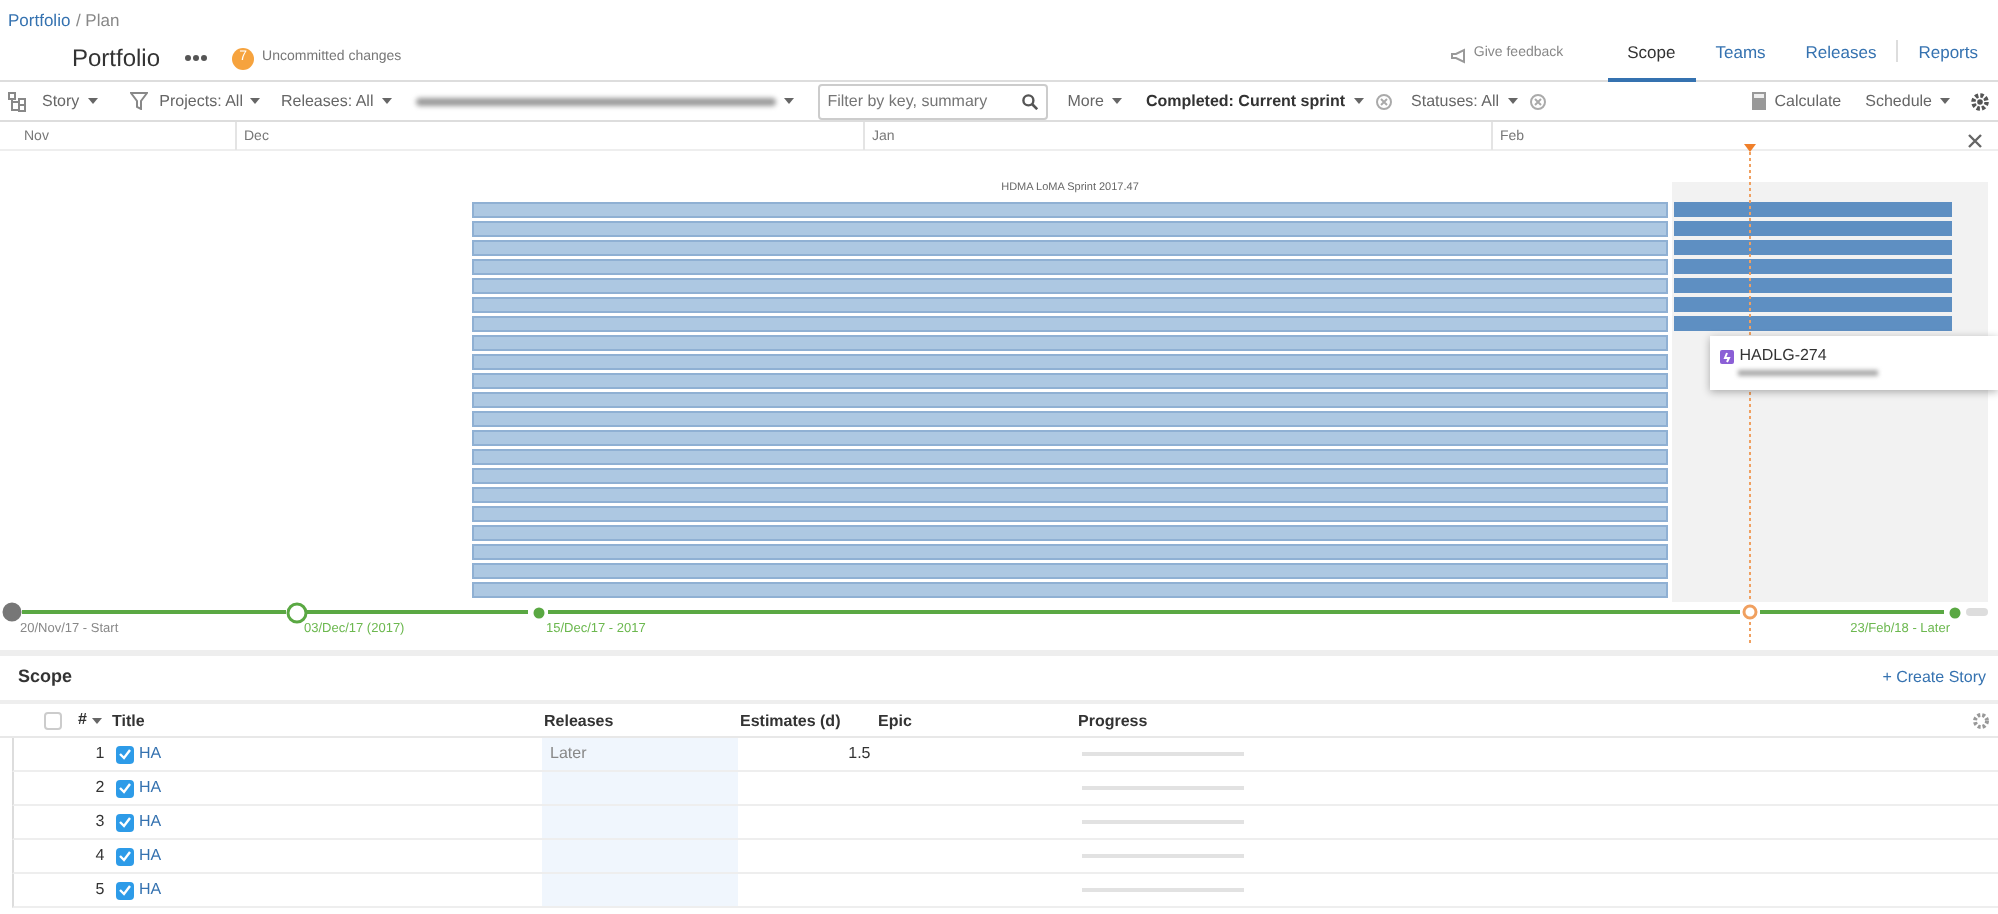 This screenshot has height=914, width=1998. Describe the element at coordinates (1783, 356) in the screenshot. I see `issue-key: HADLG-274` at that location.